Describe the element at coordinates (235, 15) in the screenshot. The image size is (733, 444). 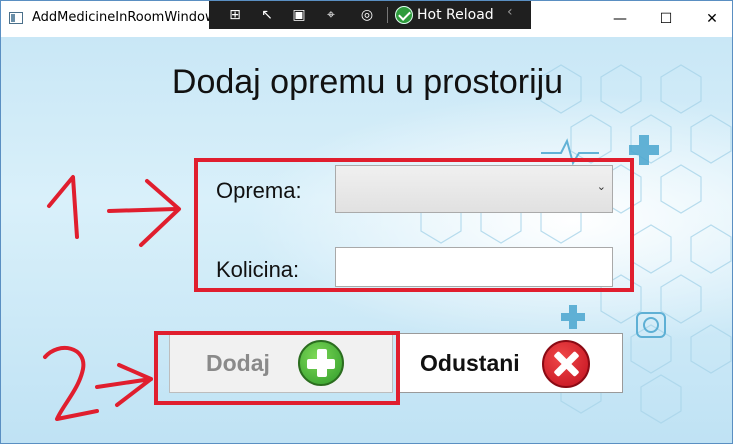
I see `live-visual-tree-icon: ⊞` at that location.